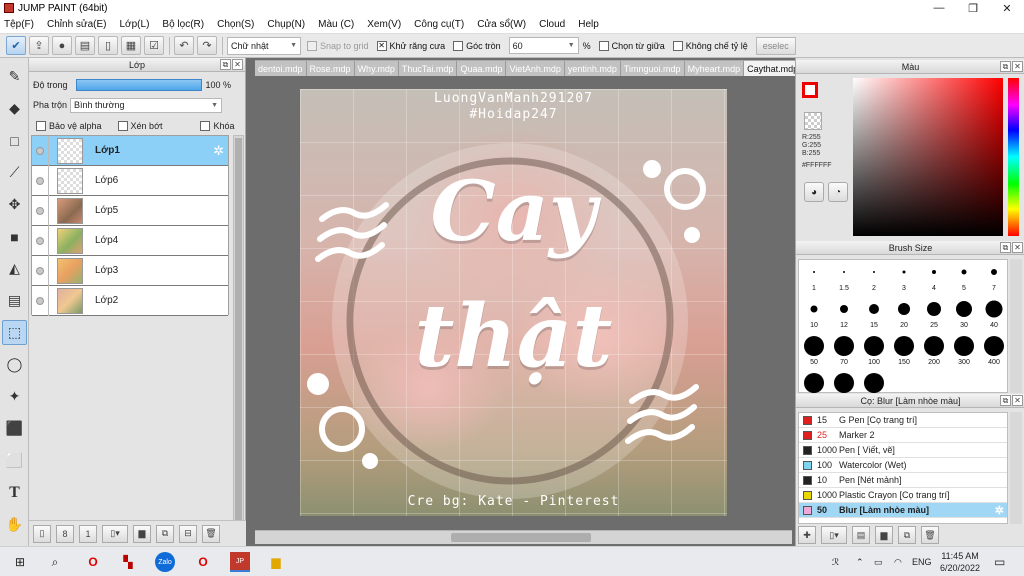 The height and width of the screenshot is (576, 1024). Describe the element at coordinates (903, 495) in the screenshot. I see `brush-item: 1000 Plastic Crayon [Cọ trang trí]` at that location.